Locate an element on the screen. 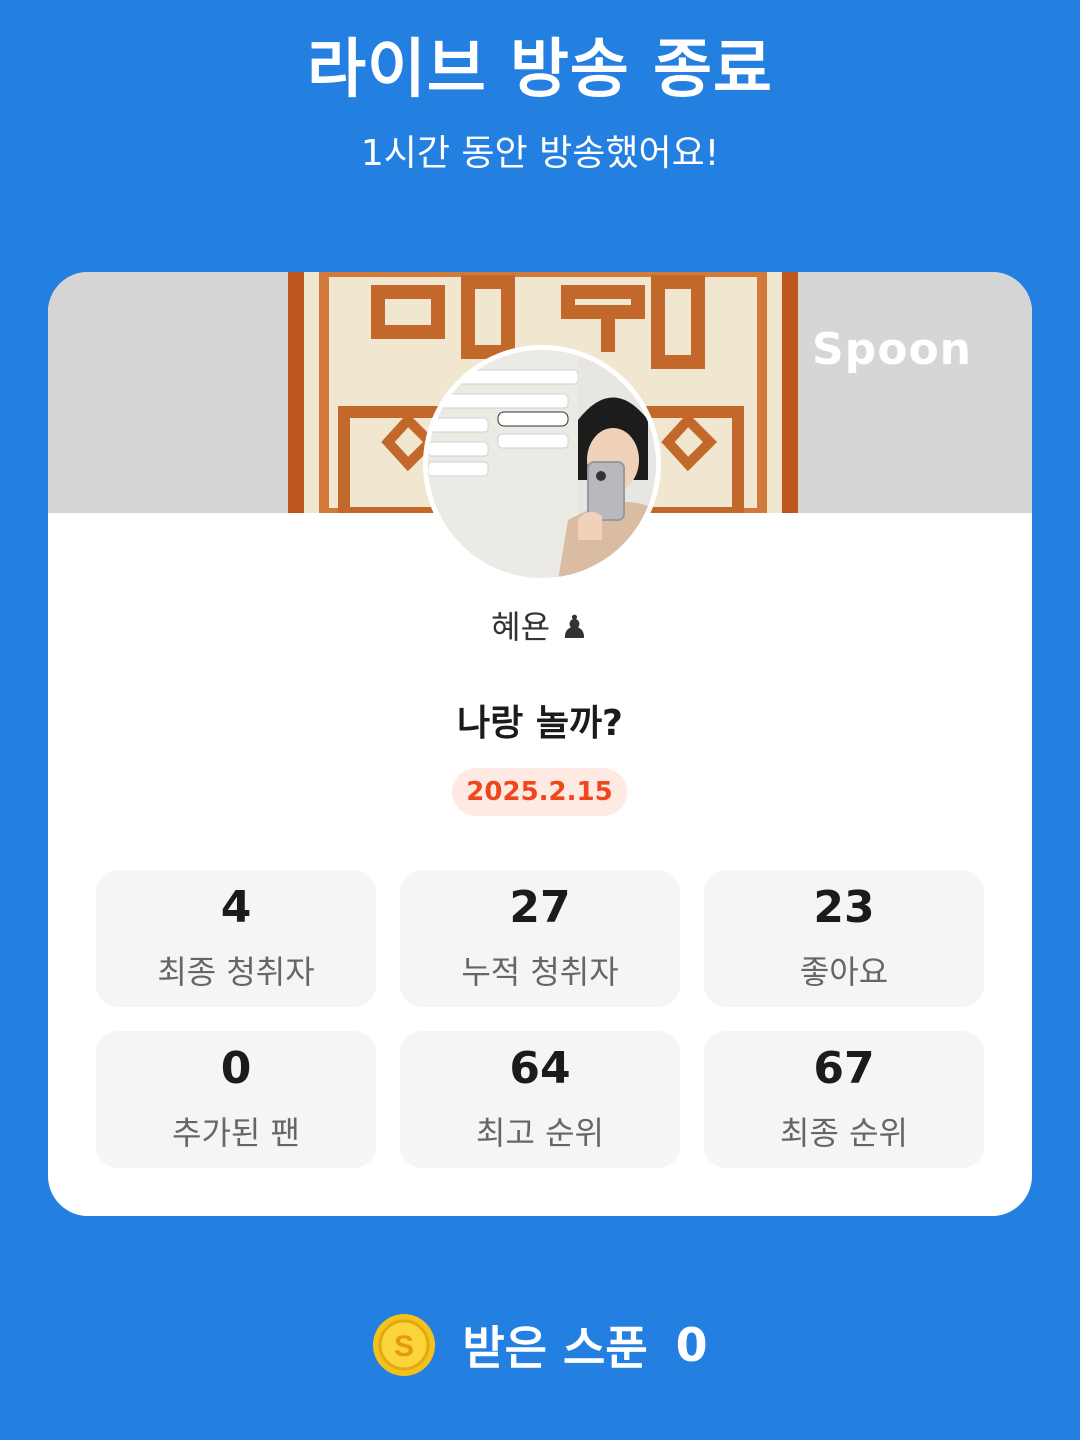 Image resolution: width=1080 pixels, height=1440 pixels. stat-label: 최종 순위 is located at coordinates (844, 1132).